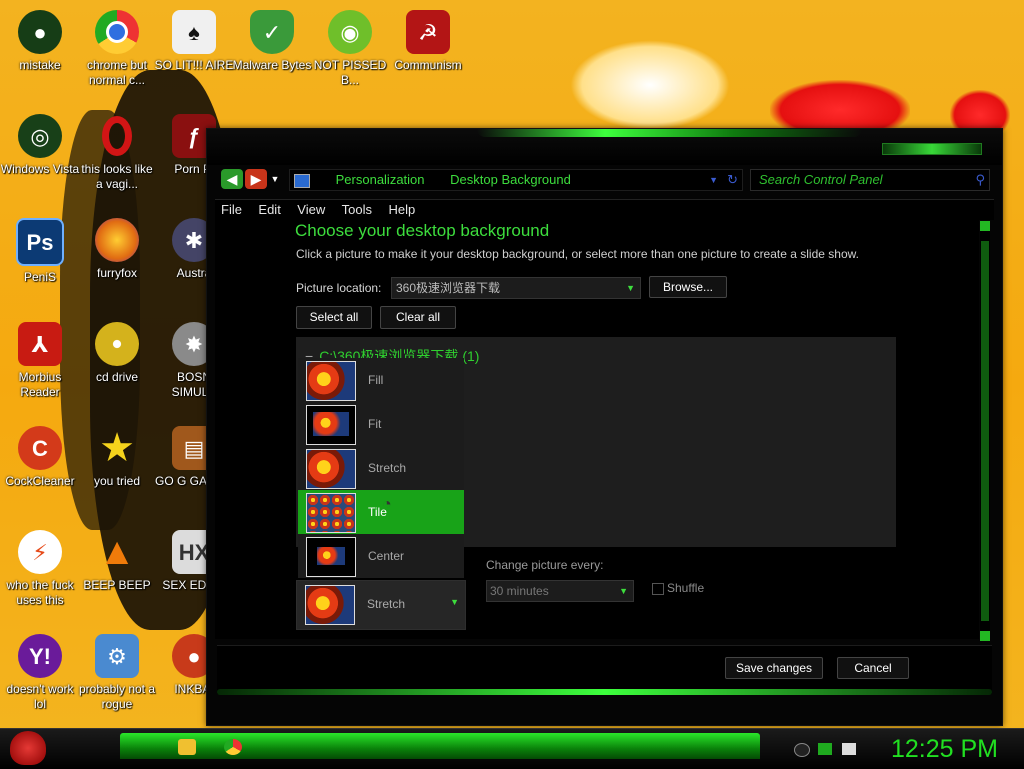 Image resolution: width=1024 pixels, height=769 pixels. What do you see at coordinates (357, 209) in the screenshot?
I see `menu-tools: Tools` at bounding box center [357, 209].